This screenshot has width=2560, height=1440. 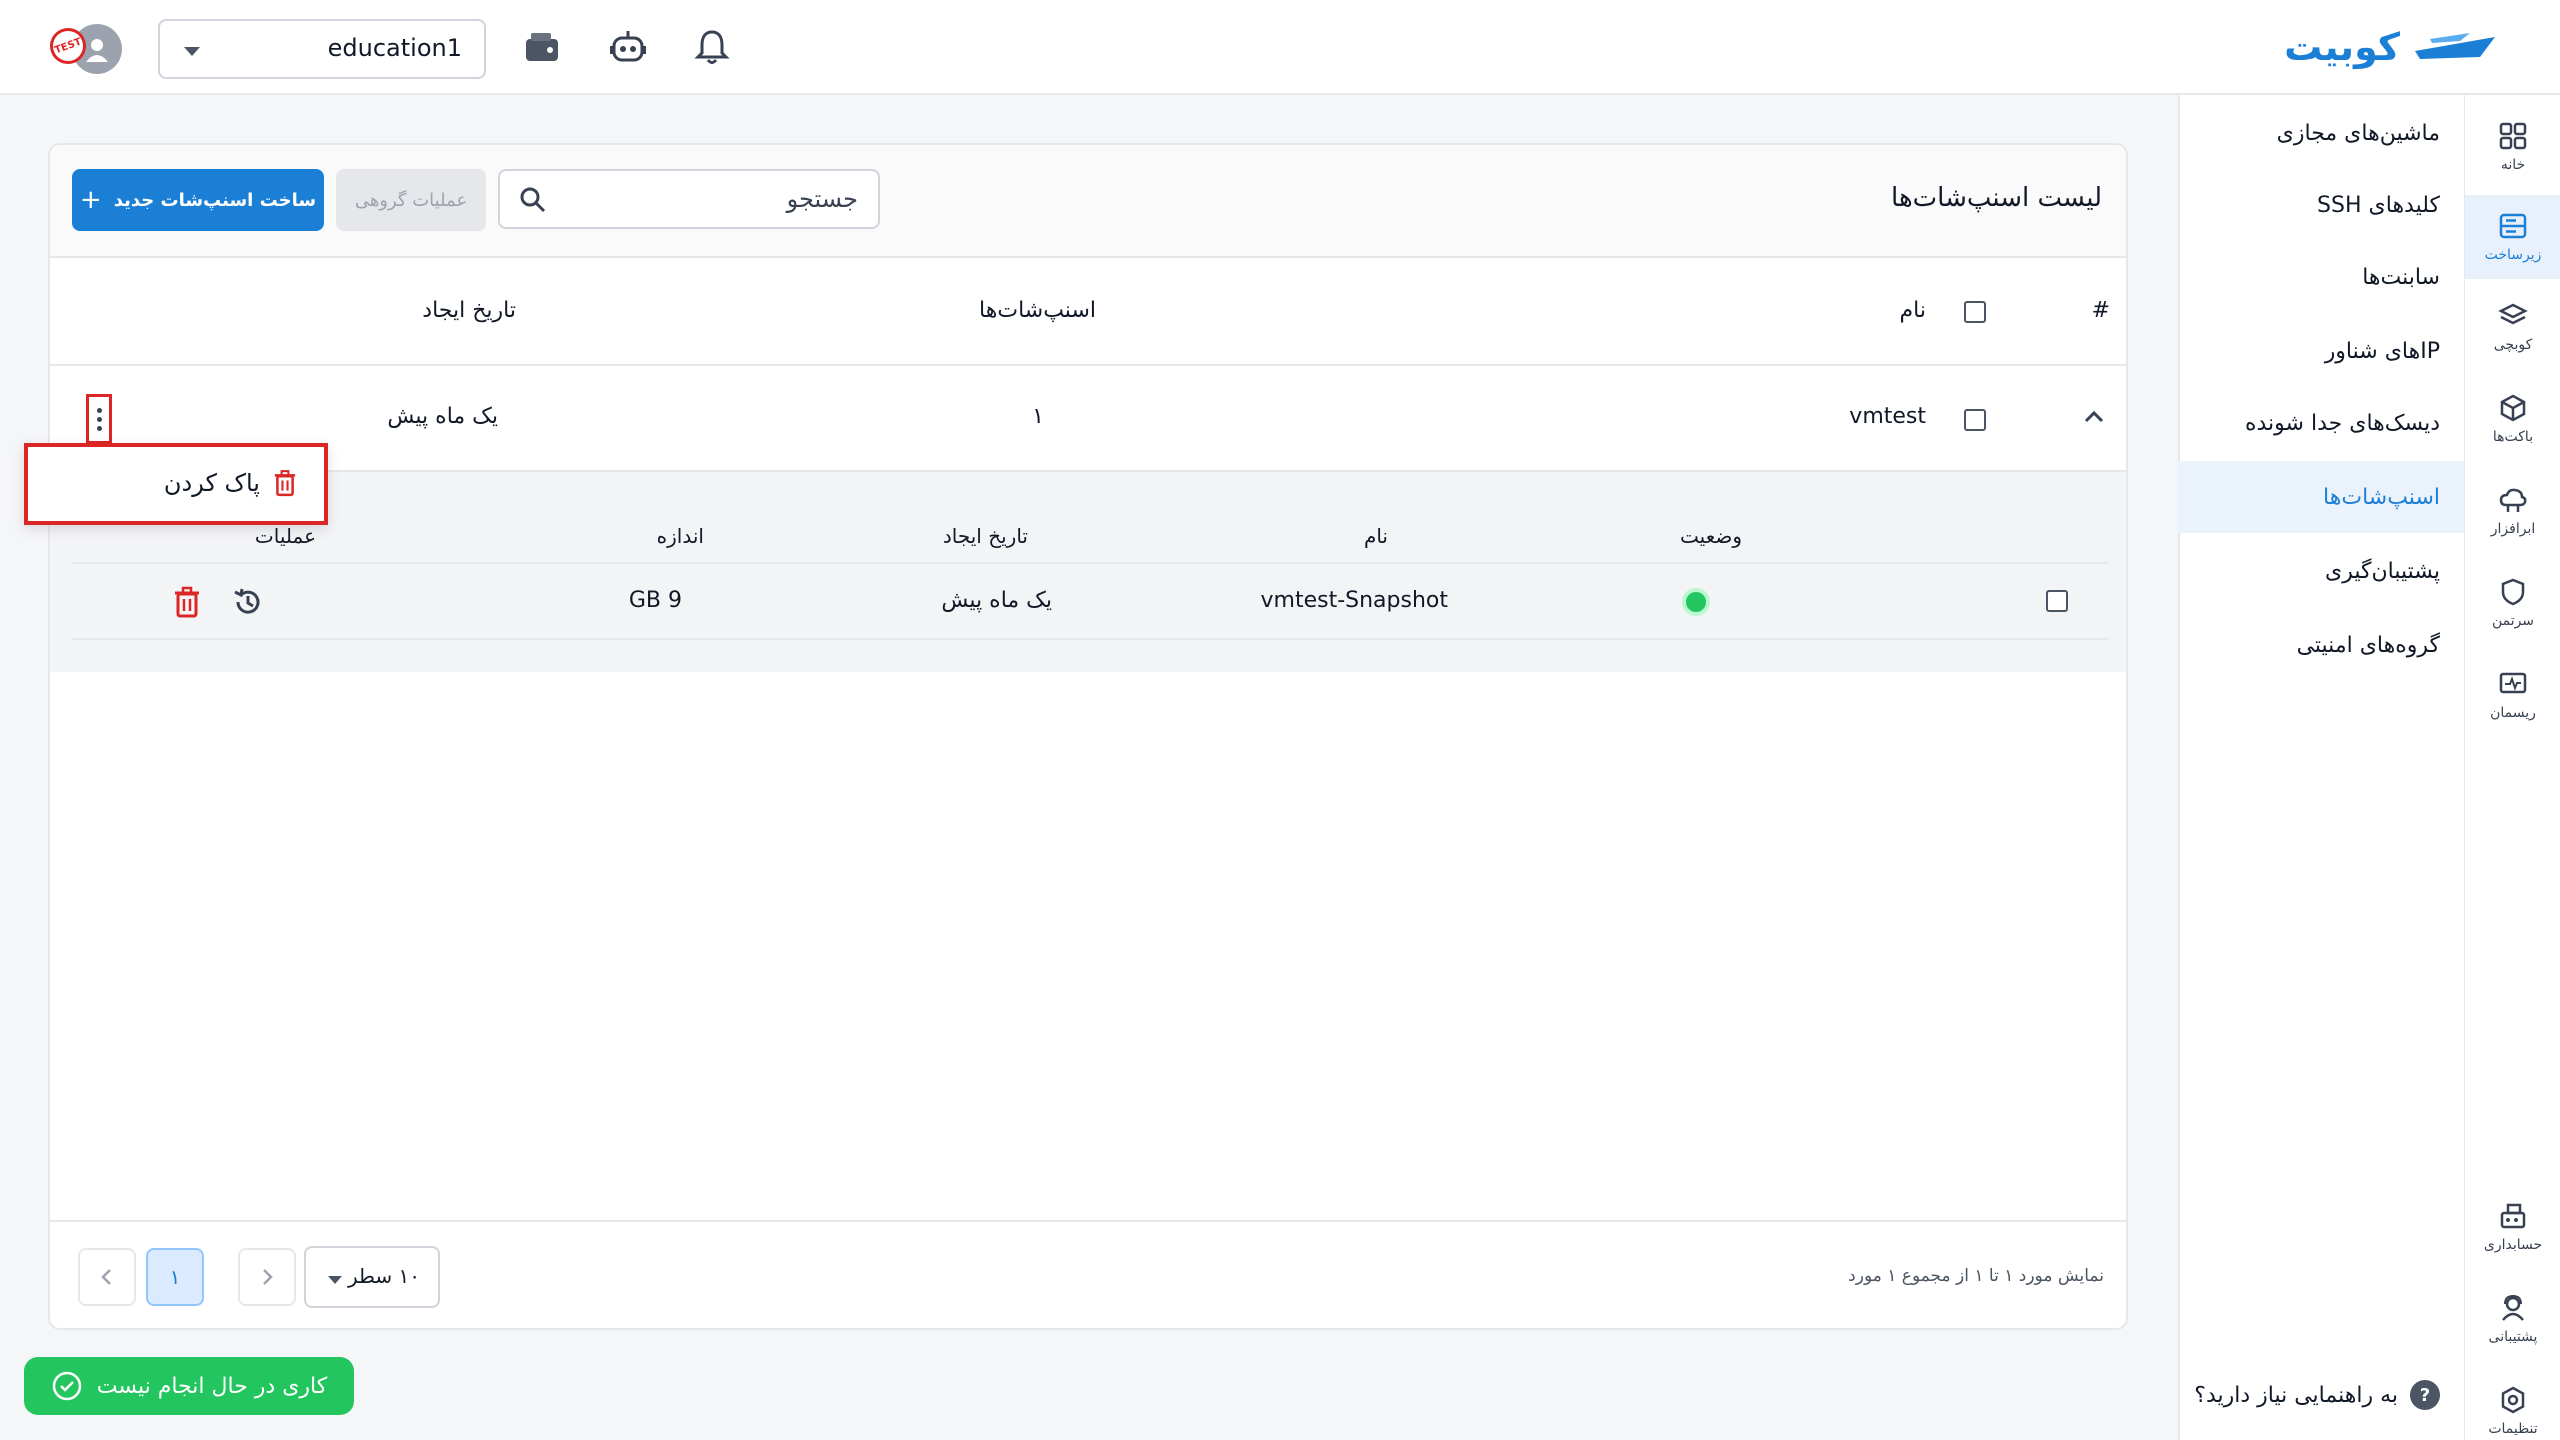 What do you see at coordinates (2512, 327) in the screenshot?
I see `rail-item-kubchi: کوبچی` at bounding box center [2512, 327].